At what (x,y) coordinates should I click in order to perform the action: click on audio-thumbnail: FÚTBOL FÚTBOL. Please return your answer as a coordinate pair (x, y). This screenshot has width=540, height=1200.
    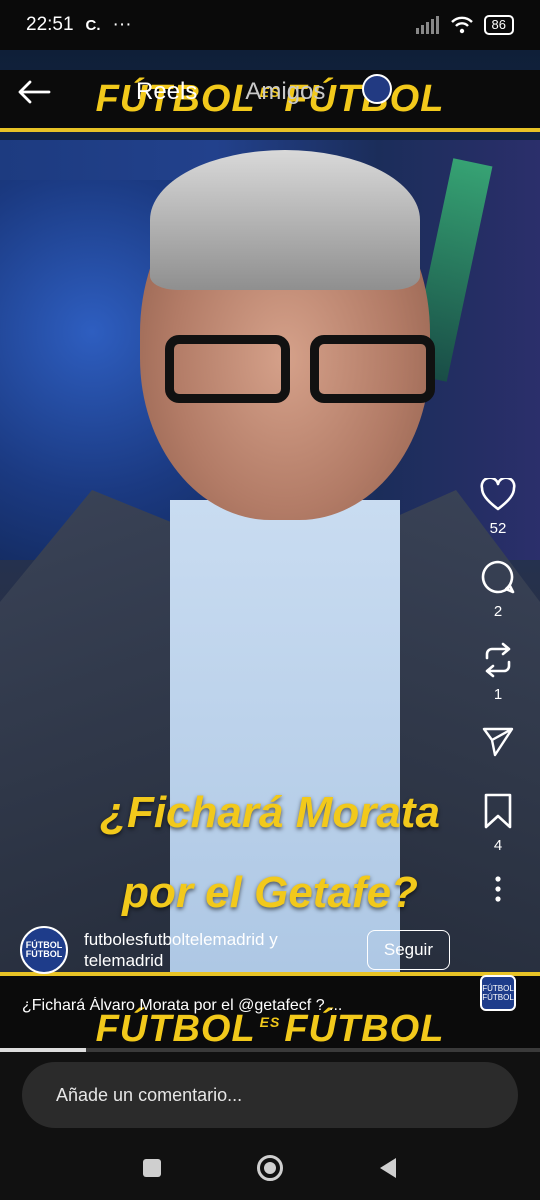
    Looking at the image, I should click on (498, 993).